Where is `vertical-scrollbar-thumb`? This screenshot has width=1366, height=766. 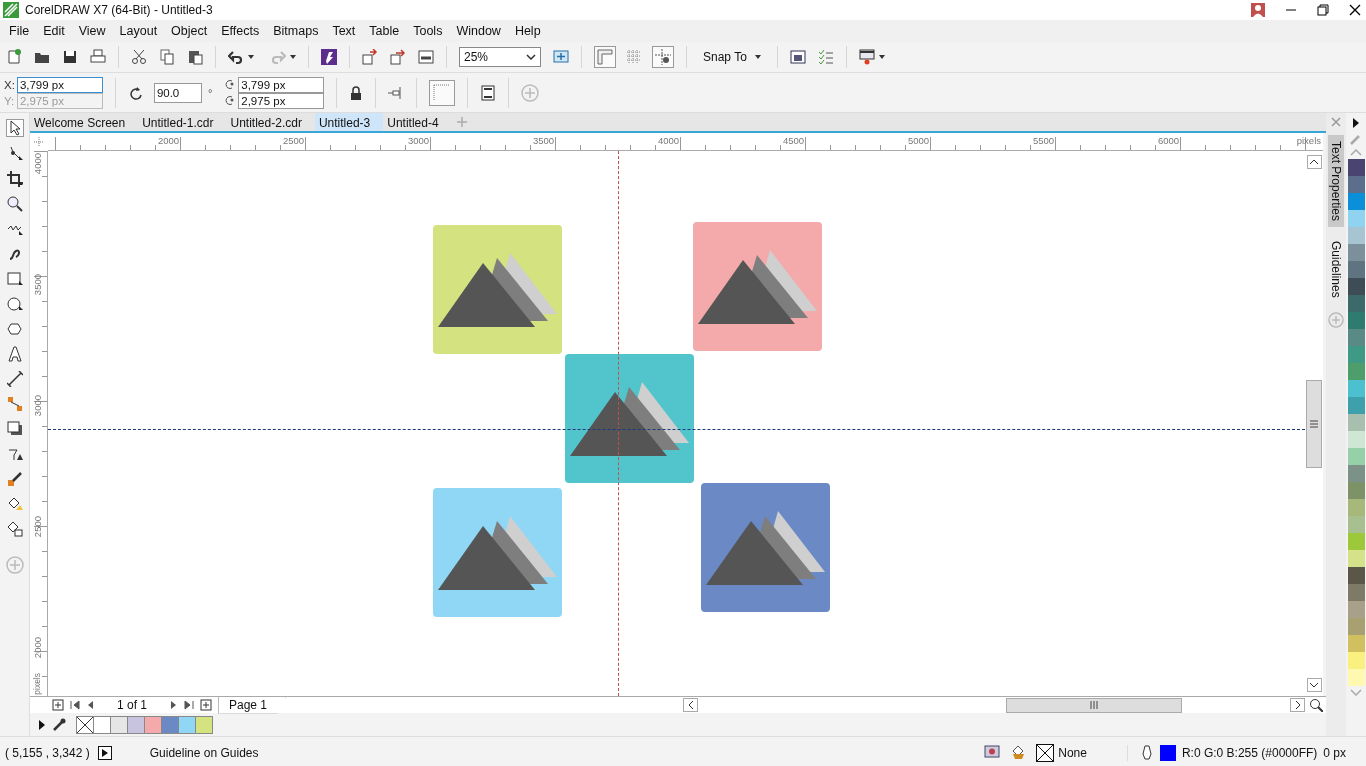 vertical-scrollbar-thumb is located at coordinates (1314, 423).